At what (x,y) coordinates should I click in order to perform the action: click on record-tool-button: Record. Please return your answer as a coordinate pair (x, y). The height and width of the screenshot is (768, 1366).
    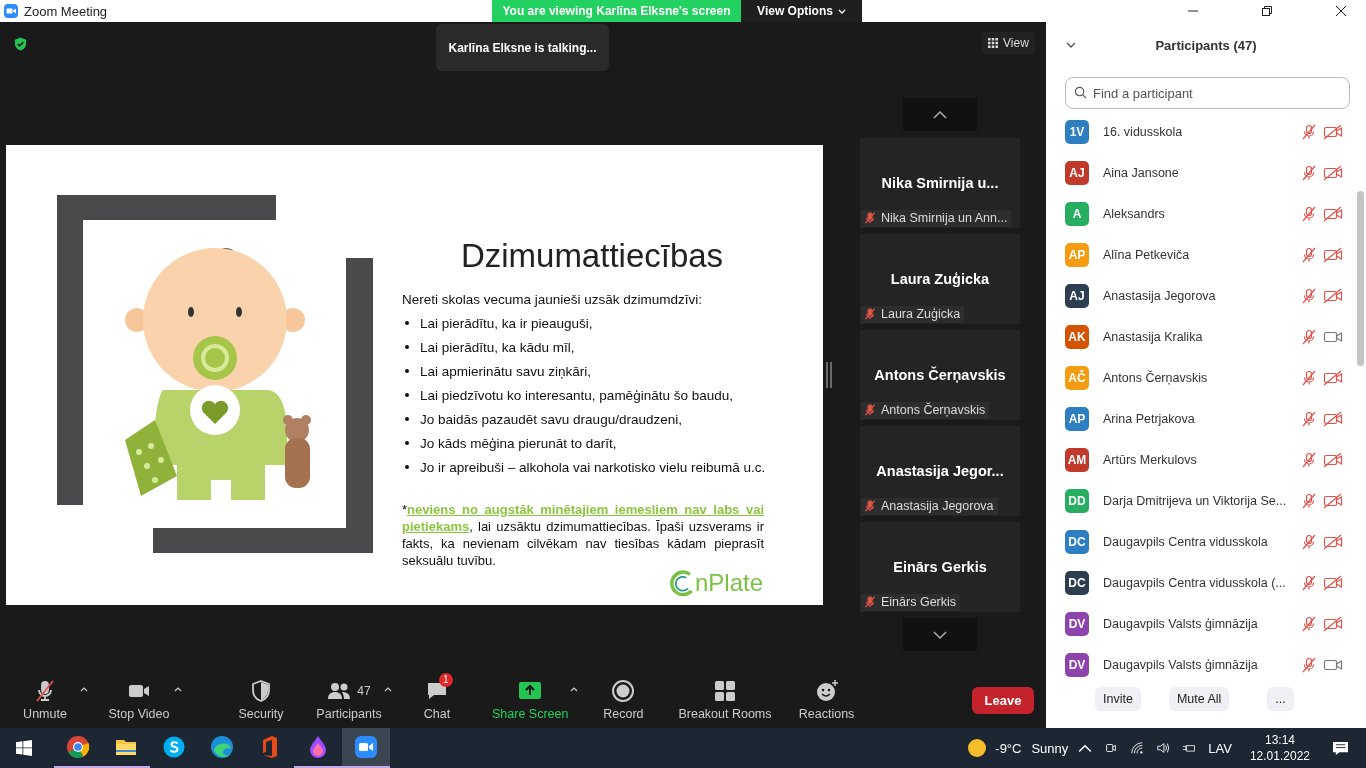
    Looking at the image, I should click on (623, 700).